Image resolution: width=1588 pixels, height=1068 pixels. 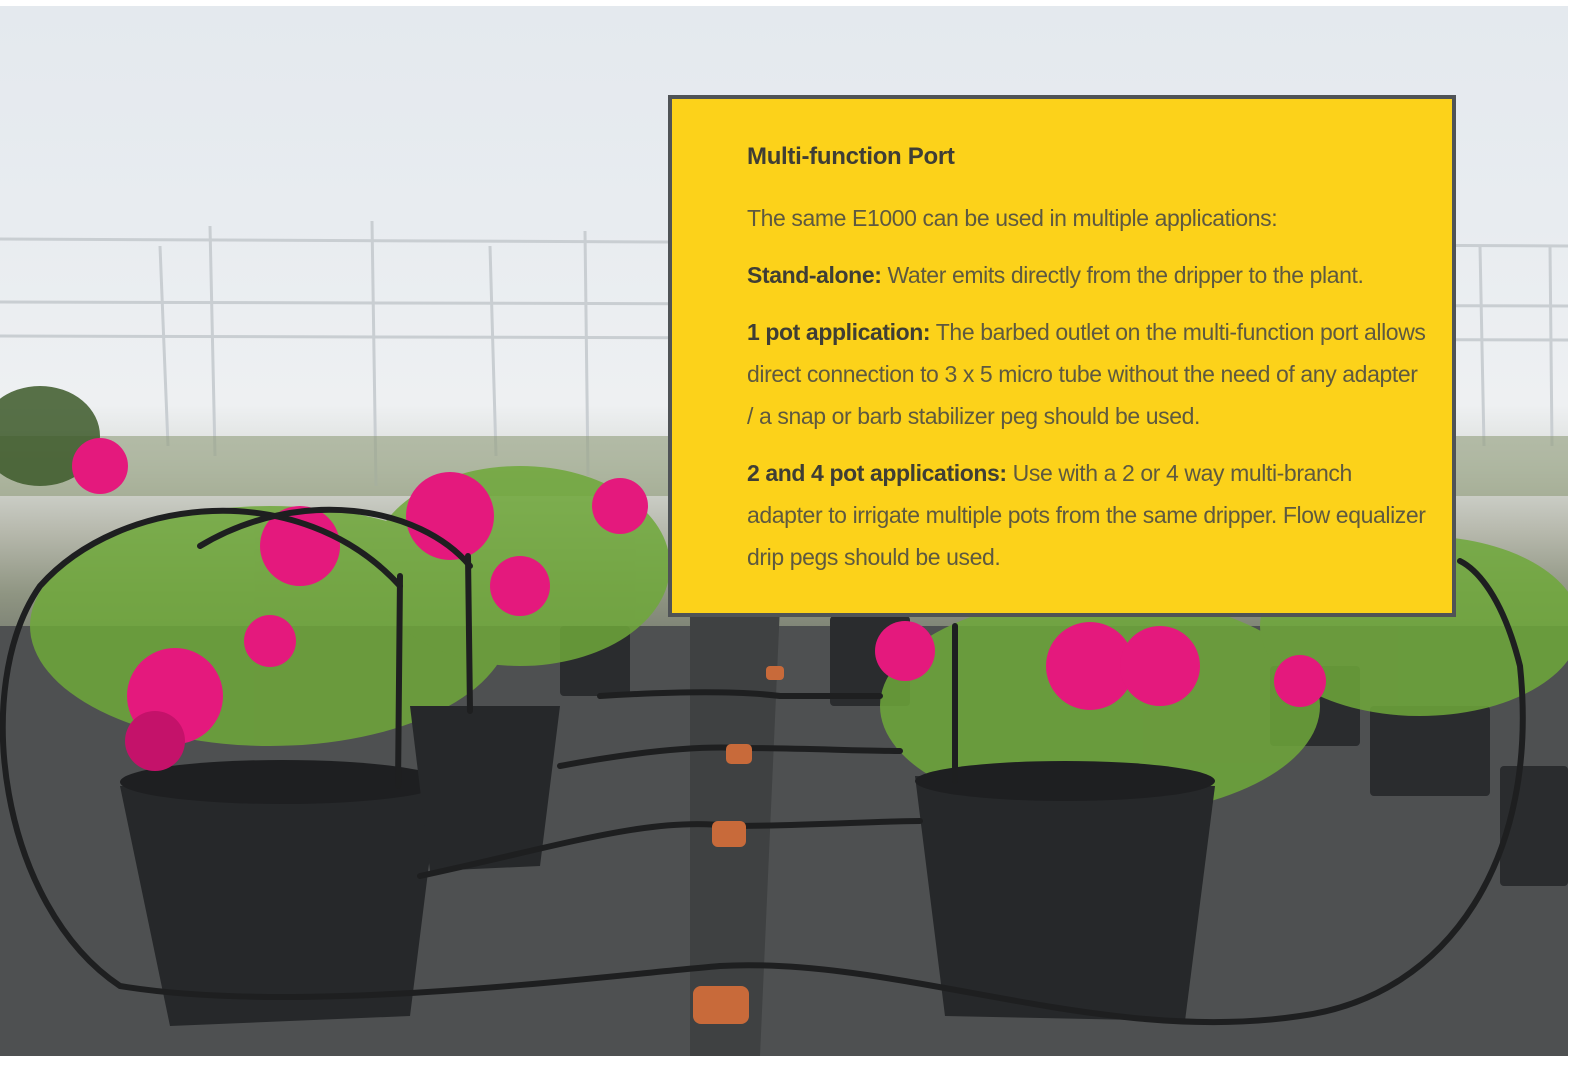 What do you see at coordinates (851, 156) in the screenshot?
I see `info-title: Multi-function Port` at bounding box center [851, 156].